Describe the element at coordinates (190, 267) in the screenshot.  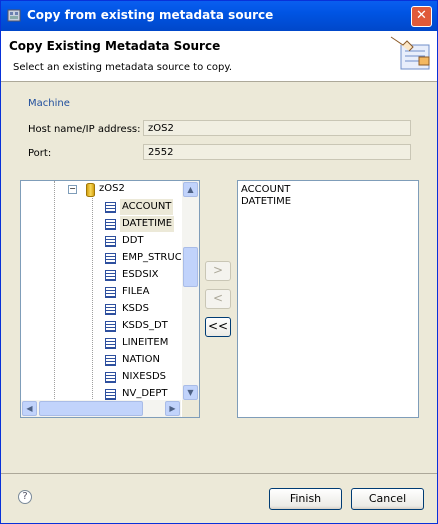
I see `scroll-thumb` at that location.